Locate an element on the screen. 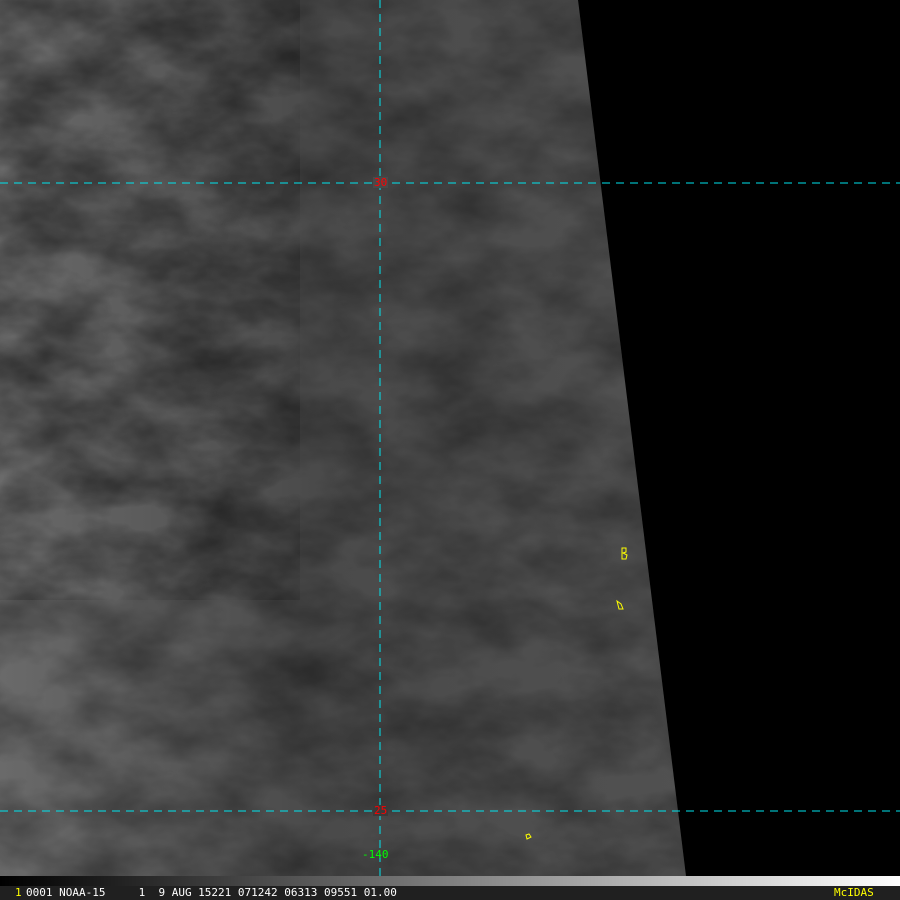 The width and height of the screenshot is (900, 900). lat-label-30: 30 is located at coordinates (381, 182).